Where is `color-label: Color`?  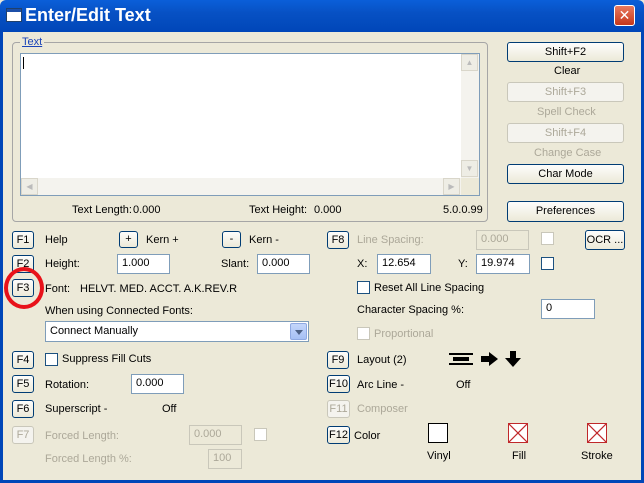 color-label: Color is located at coordinates (367, 436).